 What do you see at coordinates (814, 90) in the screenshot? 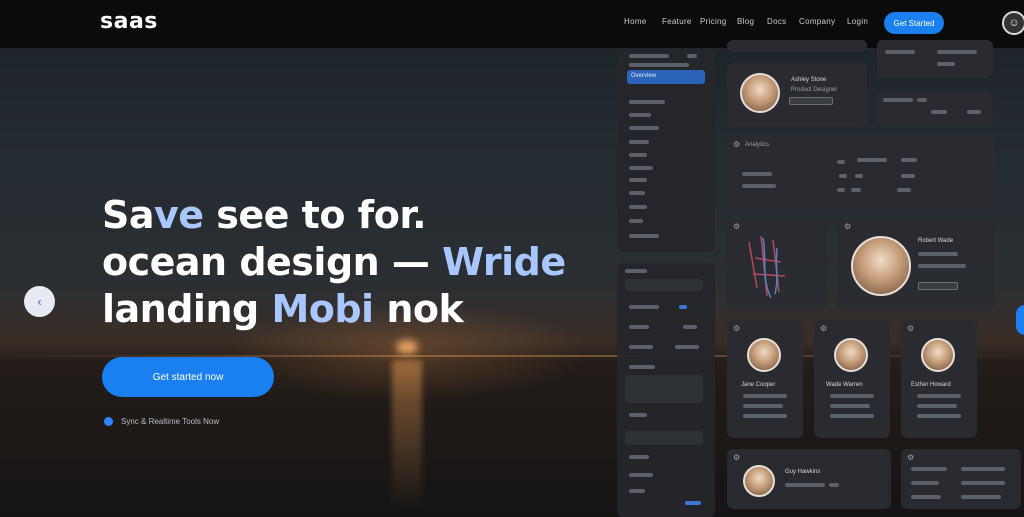
I see `profile-role: Product Designer` at bounding box center [814, 90].